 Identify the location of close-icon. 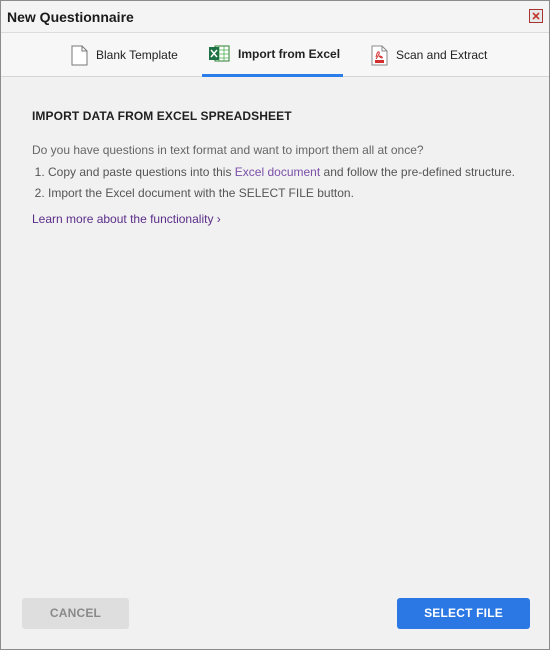
(536, 16).